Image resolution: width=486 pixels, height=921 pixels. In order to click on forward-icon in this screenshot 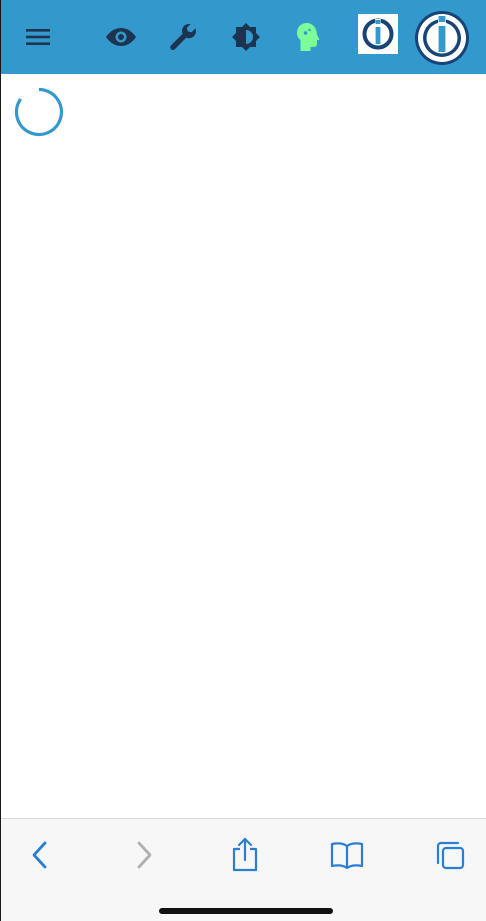, I will do `click(144, 855)`.